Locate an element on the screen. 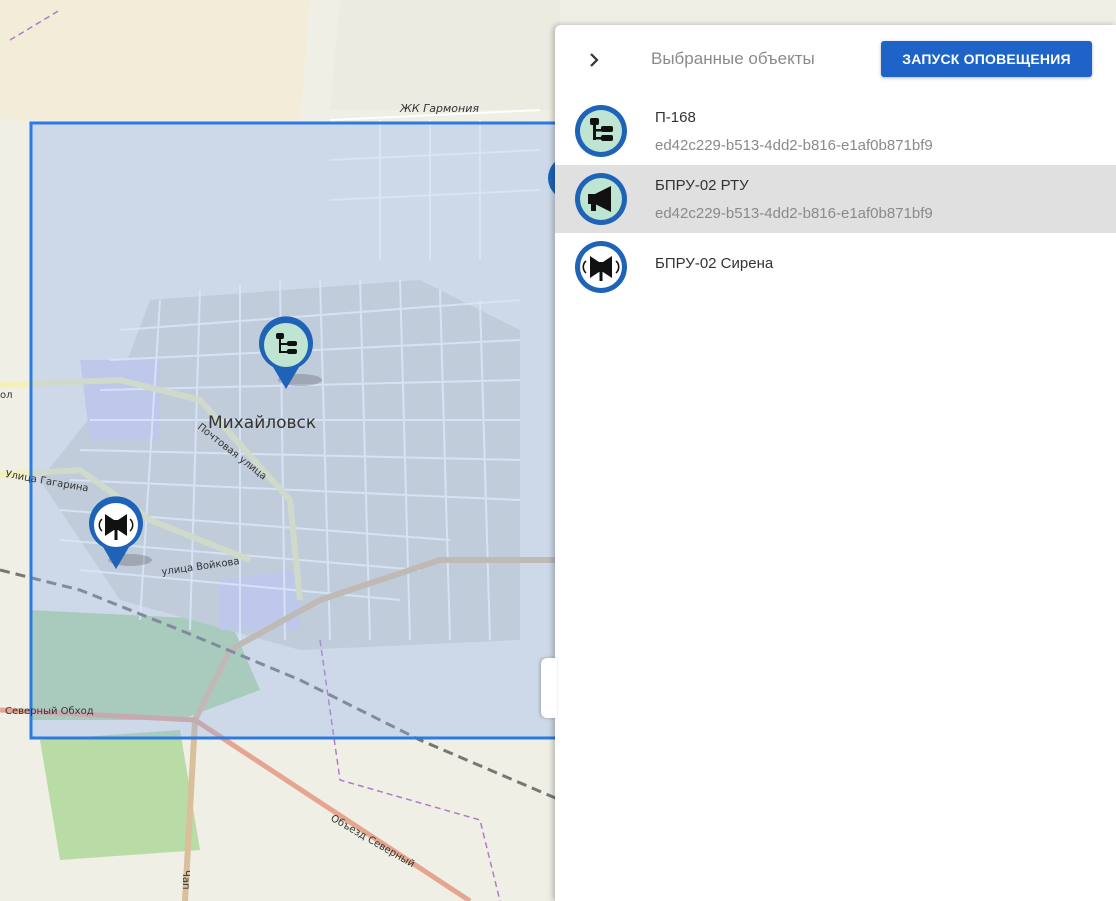  siren-icon is located at coordinates (601, 267).